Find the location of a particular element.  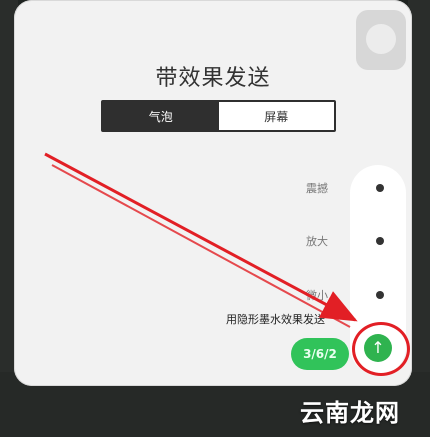

effect-option-label: 微小 is located at coordinates (317, 295).